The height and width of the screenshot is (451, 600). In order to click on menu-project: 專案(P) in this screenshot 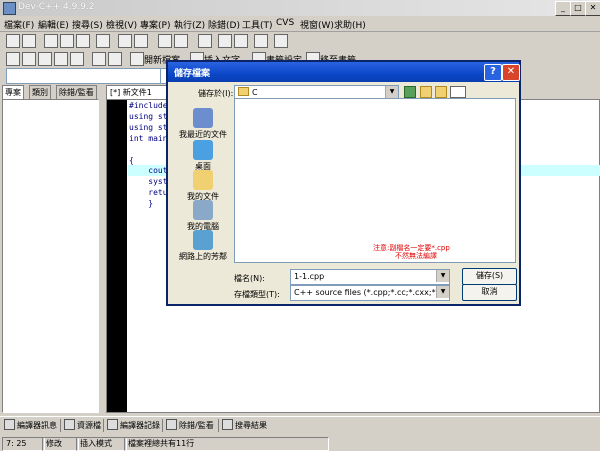, I will do `click(155, 24)`.